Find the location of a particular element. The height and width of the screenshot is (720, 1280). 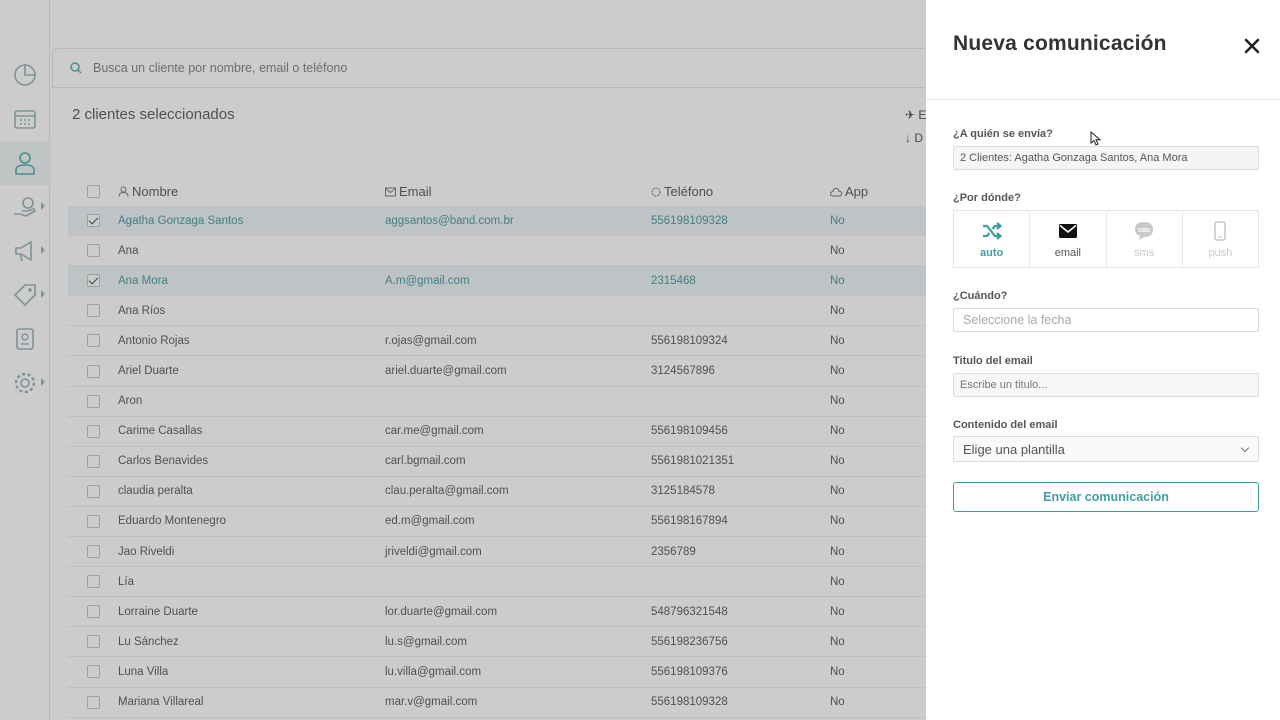

envelope-icon is located at coordinates (1067, 231).